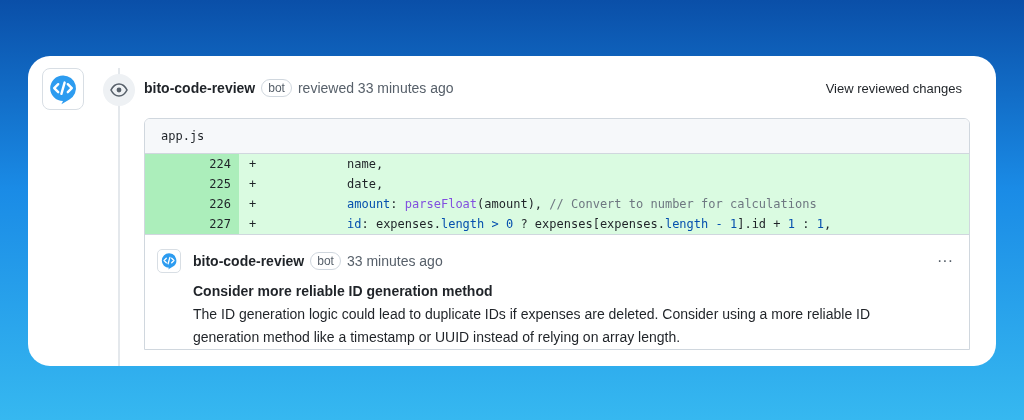 The image size is (1024, 420). Describe the element at coordinates (365, 164) in the screenshot. I see `code-line: name,` at that location.